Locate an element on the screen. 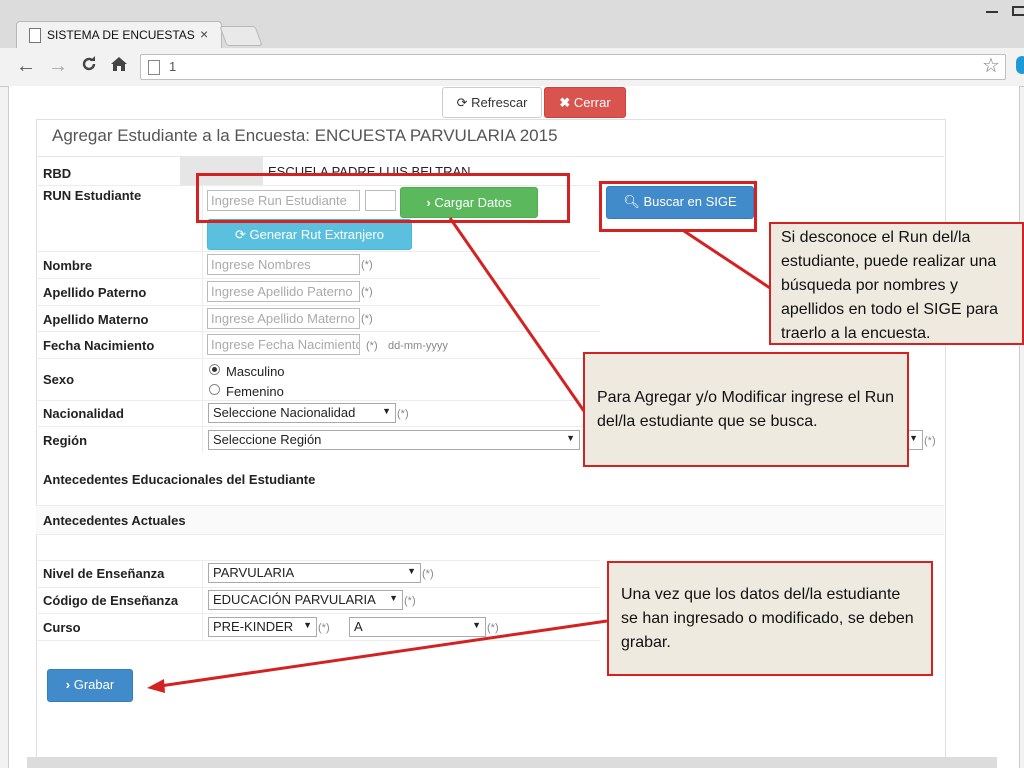 The width and height of the screenshot is (1024, 768). arrow-run-callout is located at coordinates (518, 316).